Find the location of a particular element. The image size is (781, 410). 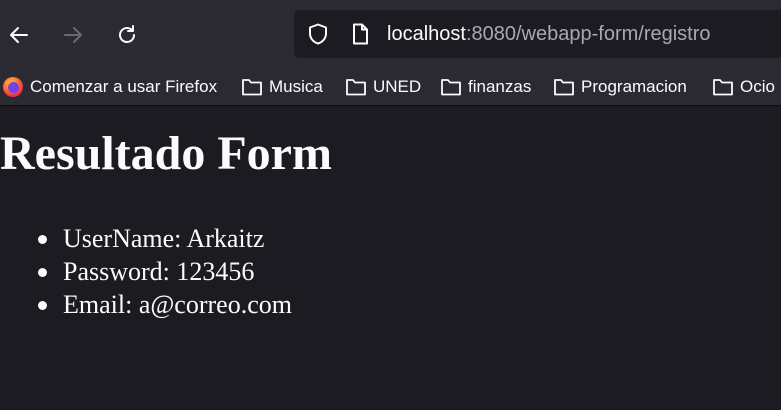

list-item-text: Email: a@correo.com is located at coordinates (177, 304).